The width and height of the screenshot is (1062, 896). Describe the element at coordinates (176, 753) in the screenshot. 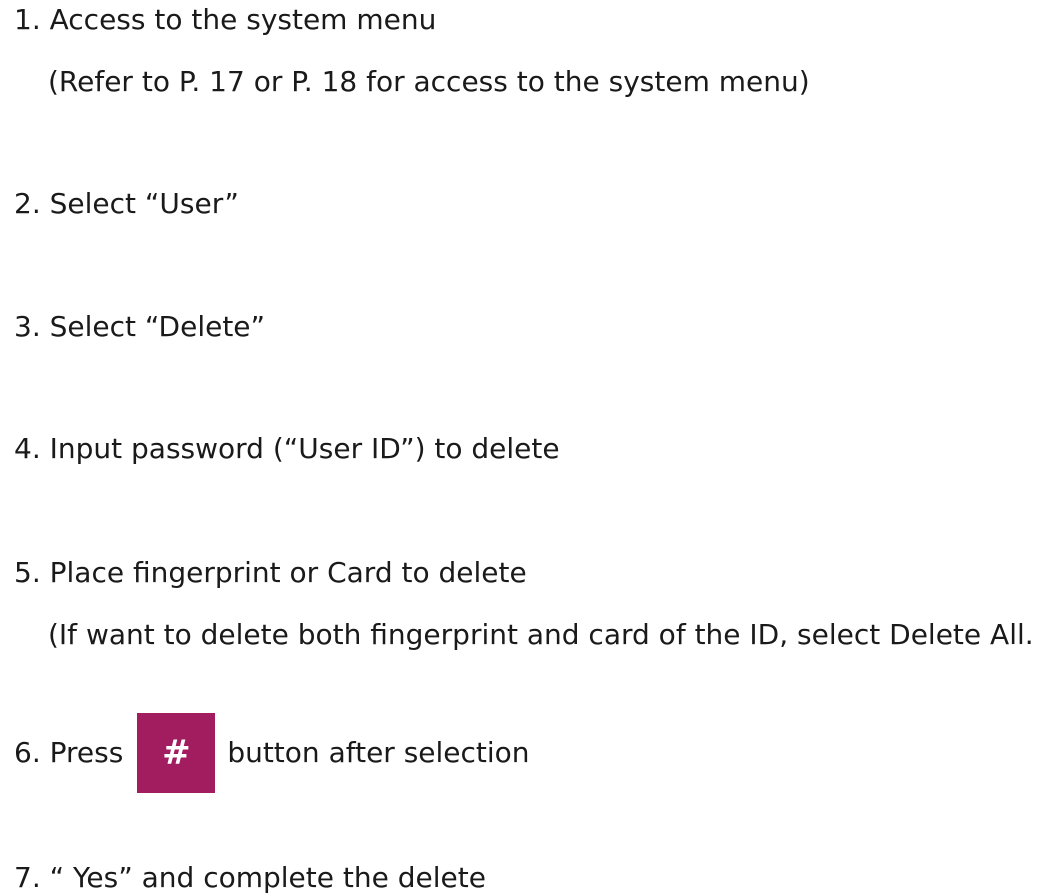

I see `hash-key-icon: #` at that location.